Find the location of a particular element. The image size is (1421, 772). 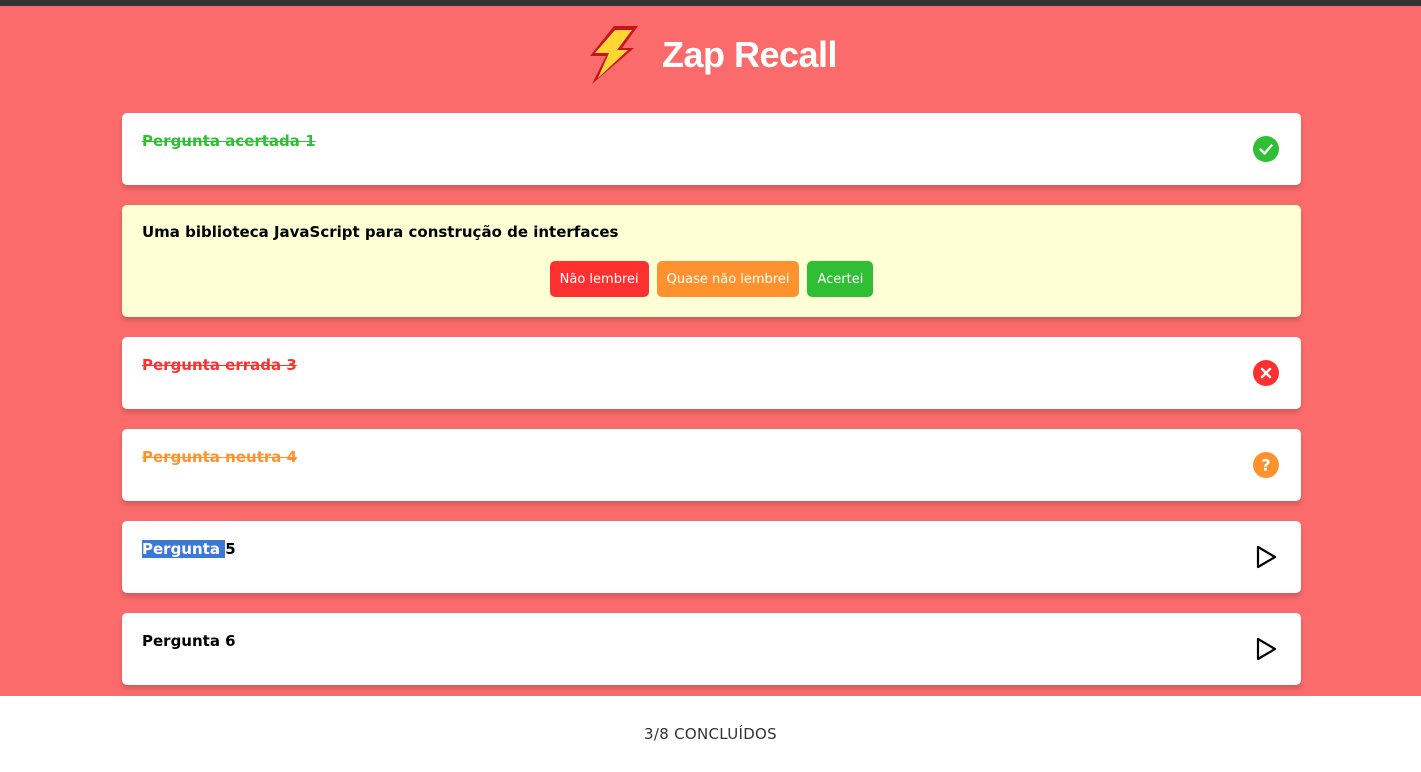

flashcard-4: Pergunta neutra 4 ? is located at coordinates (711, 465).